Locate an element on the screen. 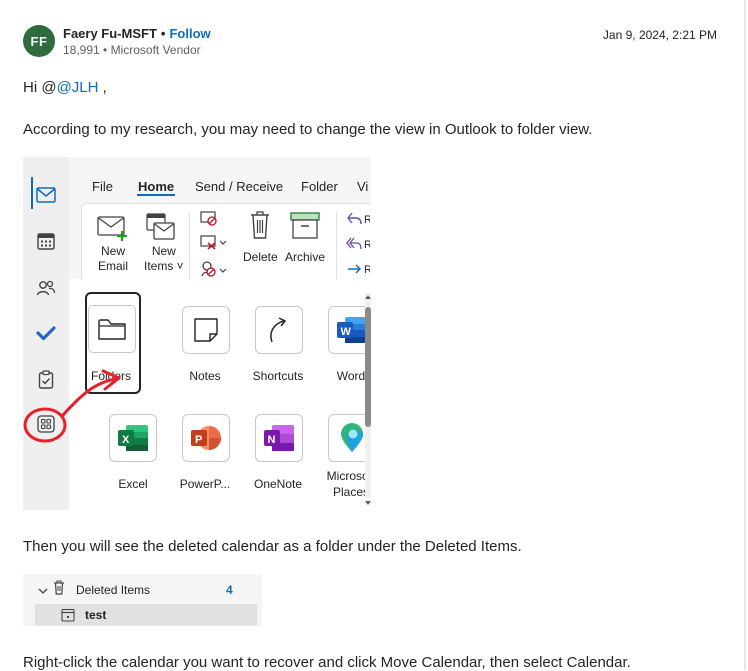  calendar-folder-row: test is located at coordinates (146, 615).